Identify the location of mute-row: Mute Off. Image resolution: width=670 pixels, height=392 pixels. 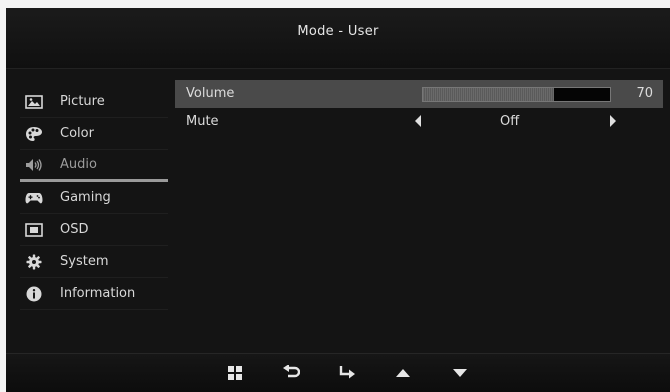
(419, 122).